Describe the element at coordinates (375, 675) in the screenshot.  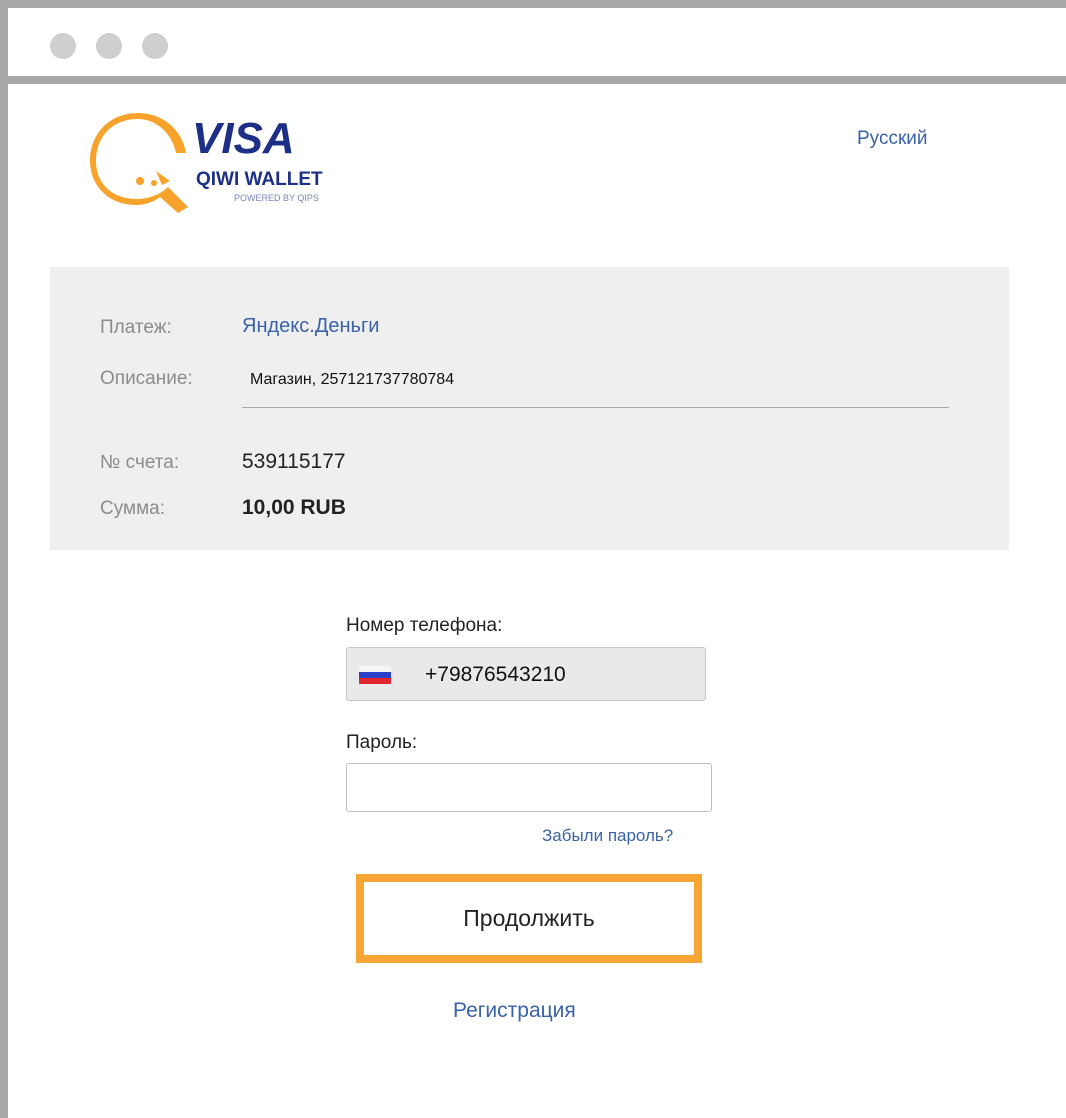
I see `russia-flag-icon` at that location.